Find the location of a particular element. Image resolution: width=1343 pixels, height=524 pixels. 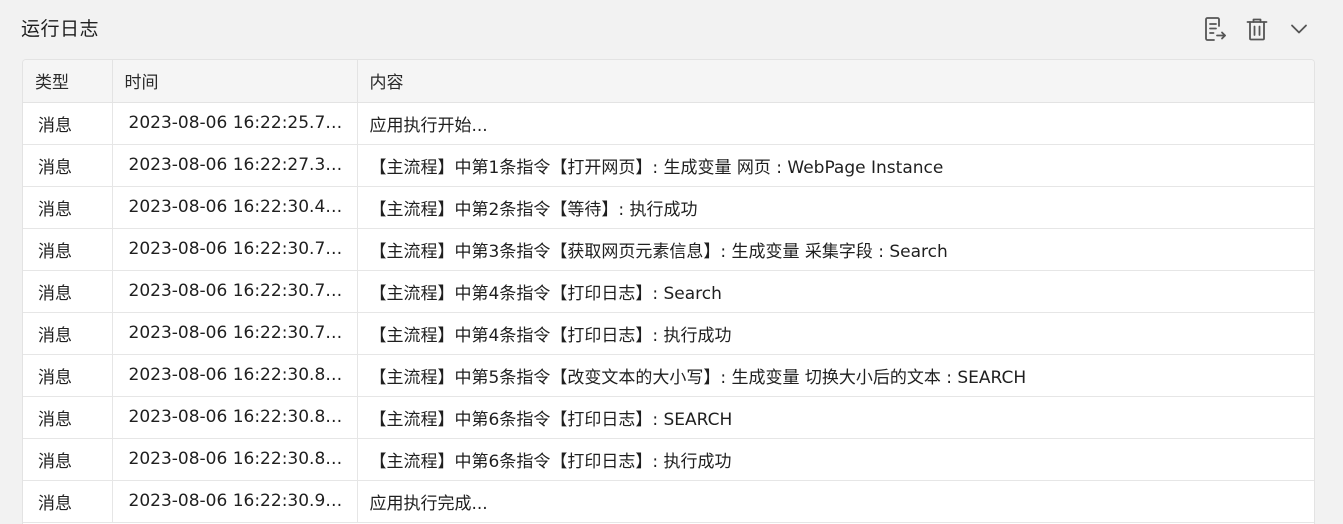

log-content-cell: 【主流程】中第6条指令【打印日志】: SEARCH is located at coordinates (835, 417).